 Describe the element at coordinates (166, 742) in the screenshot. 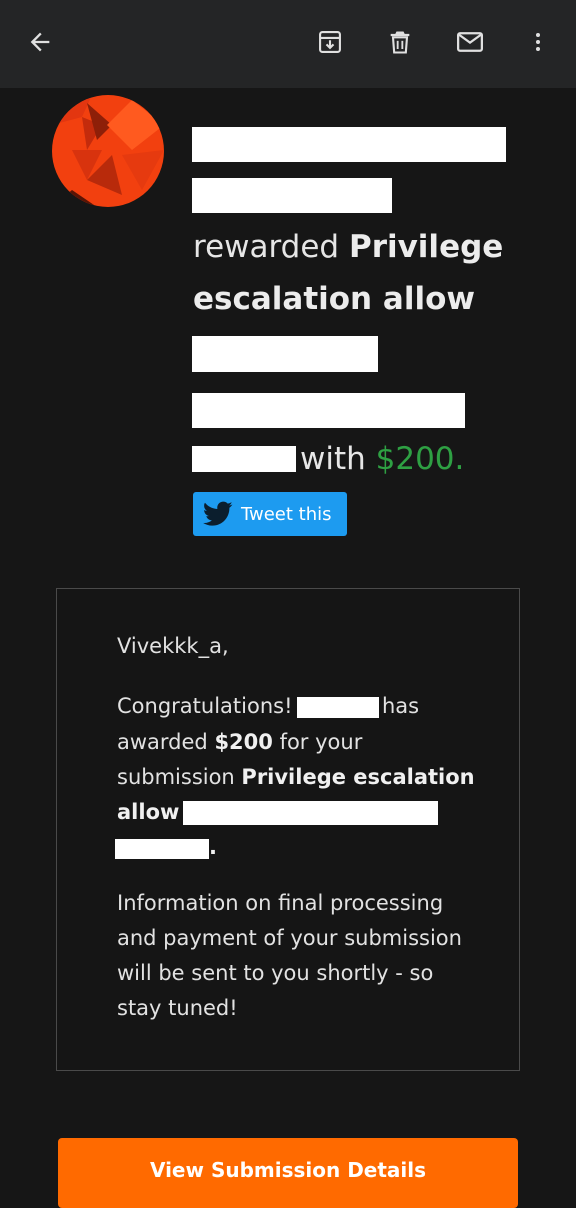

I see `message-text: awarded` at that location.